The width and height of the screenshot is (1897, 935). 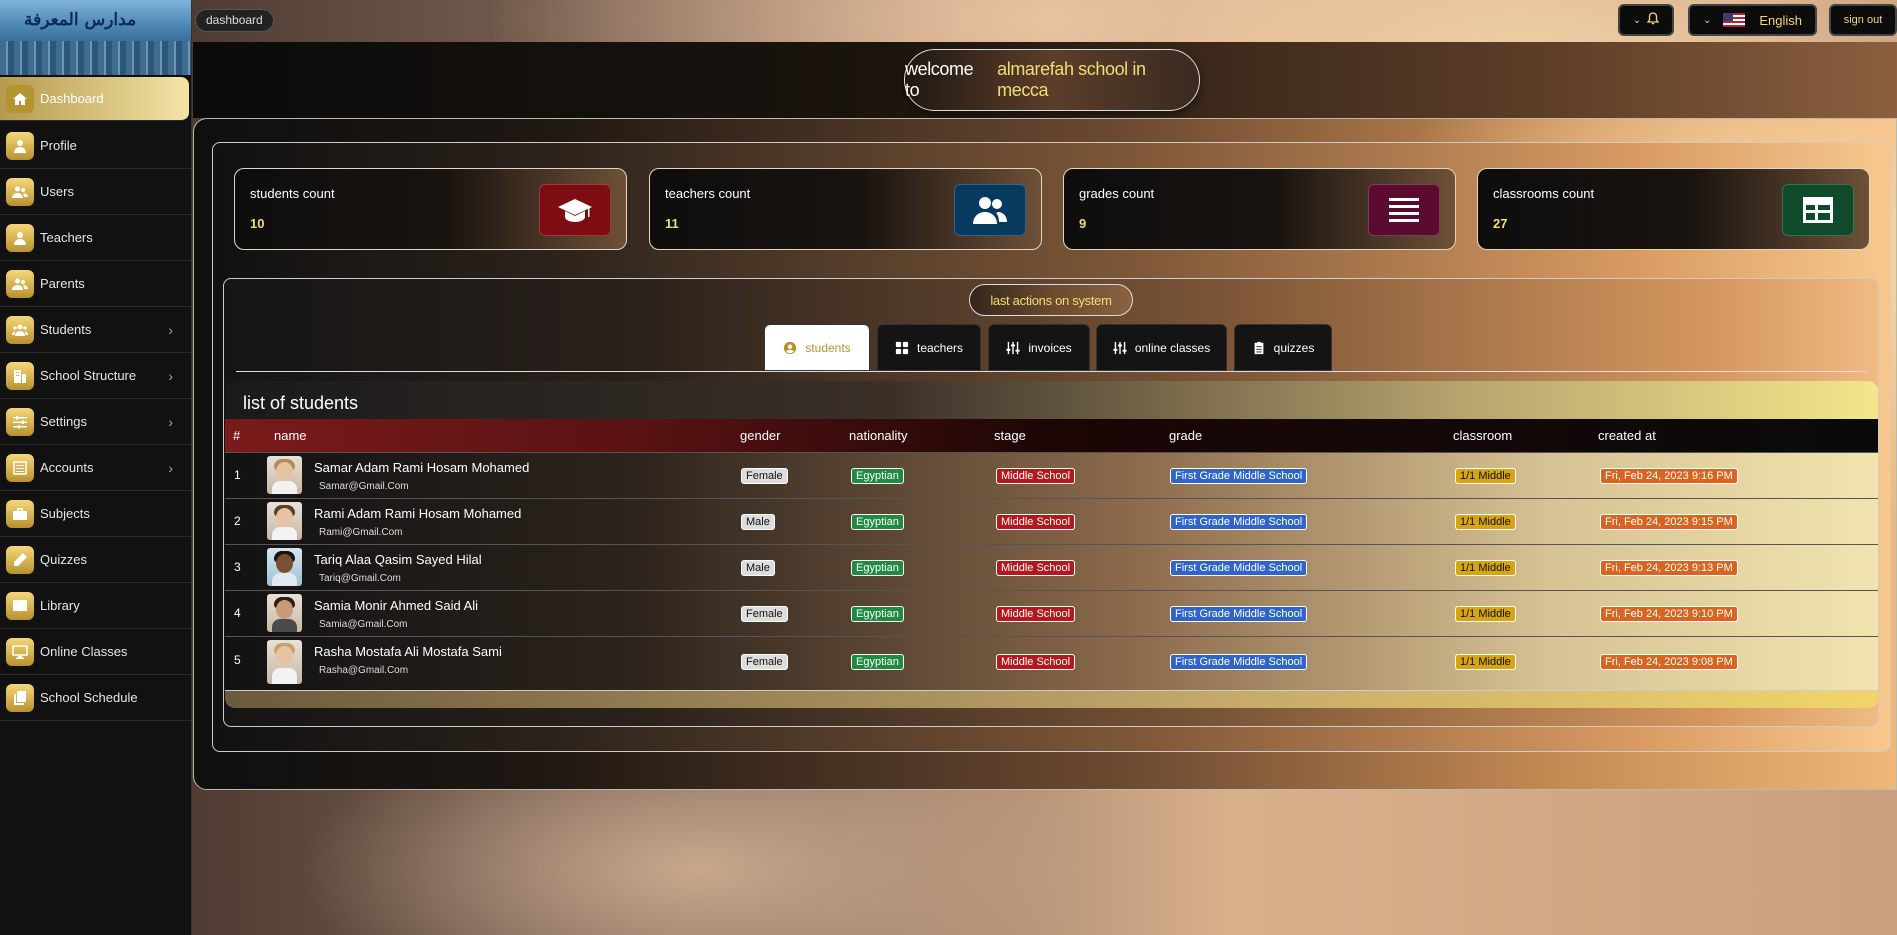 I want to click on tab-students: students, so click(x=817, y=347).